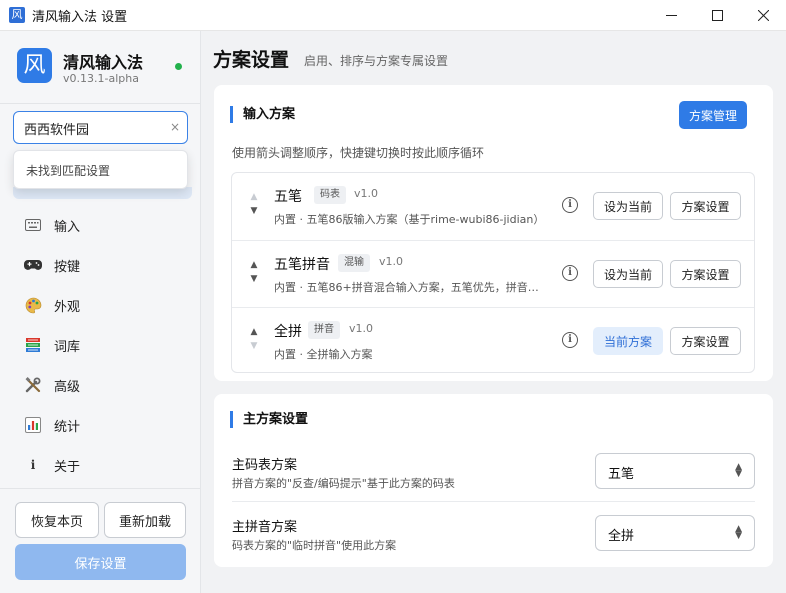 This screenshot has height=593, width=786. I want to click on scheme-description: 内置 · 五笔86版输入方案（基于rime-wubi86-jidian）, so click(409, 219).